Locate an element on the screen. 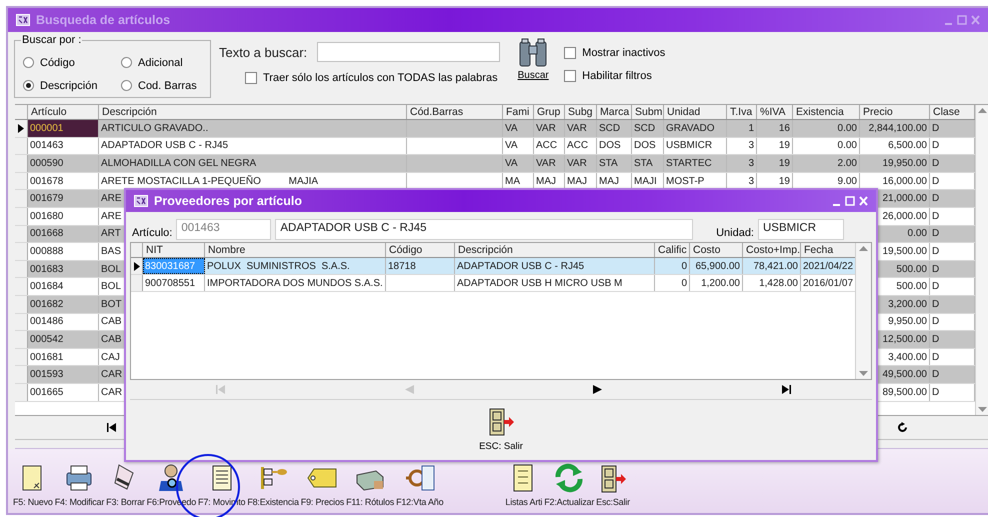  dialog-title: Proveedores por artículo is located at coordinates (228, 201).